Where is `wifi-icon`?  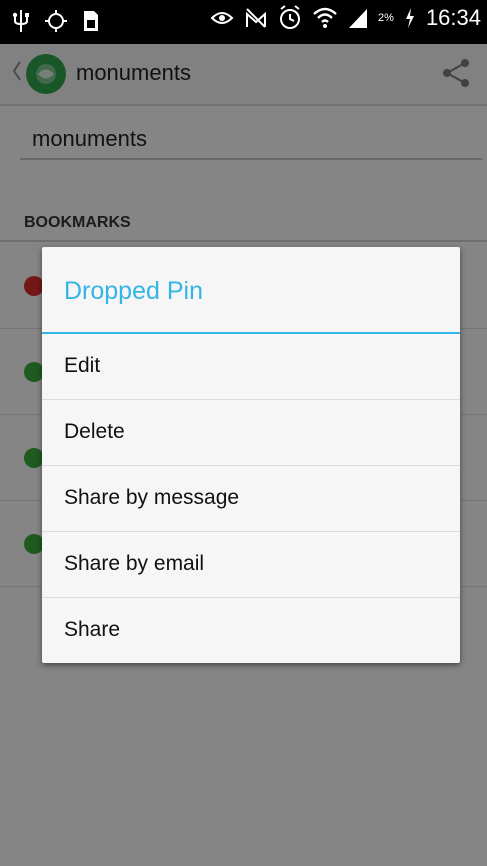 wifi-icon is located at coordinates (325, 17).